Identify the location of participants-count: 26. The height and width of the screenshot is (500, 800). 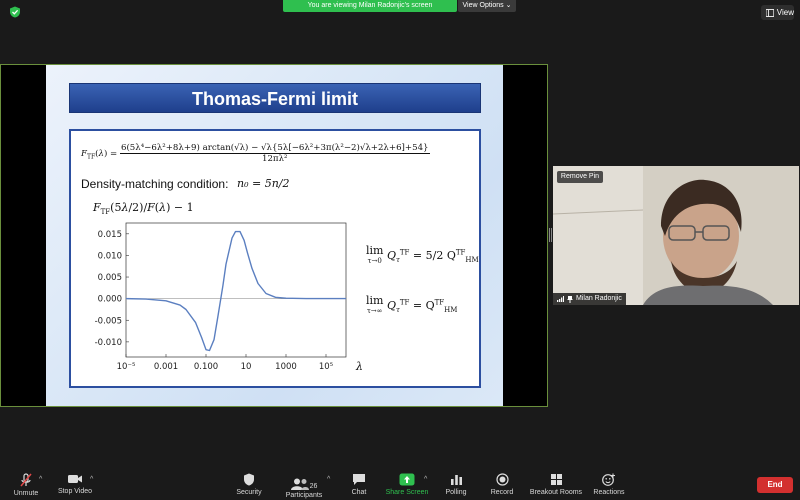
(313, 486).